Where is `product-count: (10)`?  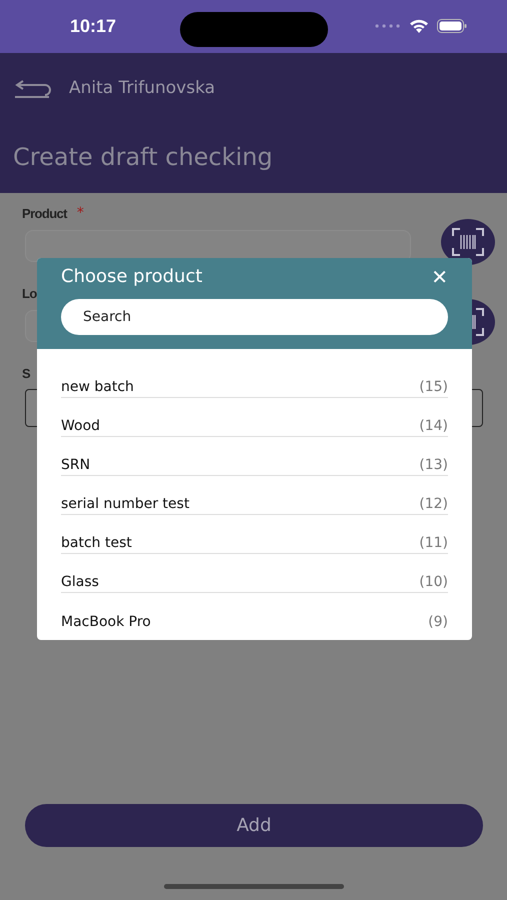 product-count: (10) is located at coordinates (433, 582).